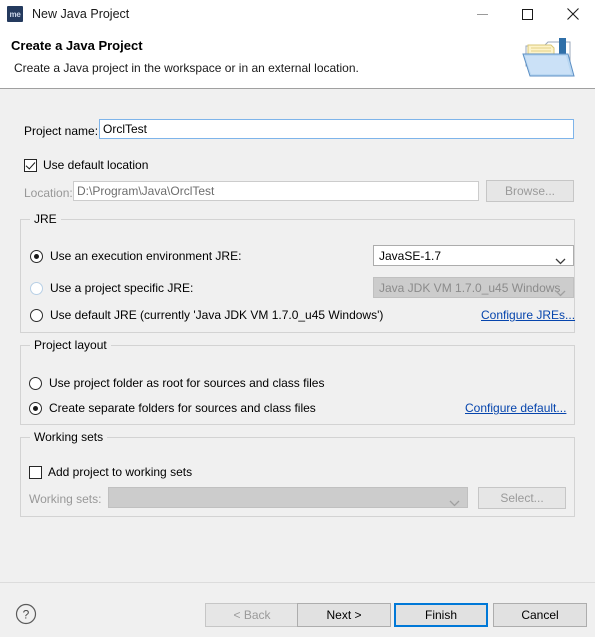 Image resolution: width=595 pixels, height=637 pixels. What do you see at coordinates (45, 219) in the screenshot?
I see `jre-group-title: JRE` at bounding box center [45, 219].